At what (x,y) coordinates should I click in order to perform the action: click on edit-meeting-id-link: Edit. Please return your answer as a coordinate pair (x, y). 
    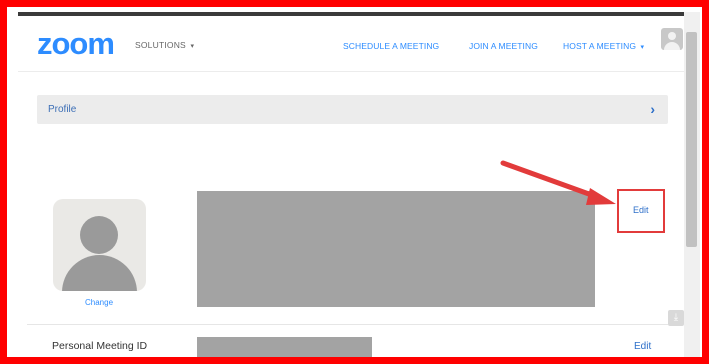
    Looking at the image, I should click on (642, 346).